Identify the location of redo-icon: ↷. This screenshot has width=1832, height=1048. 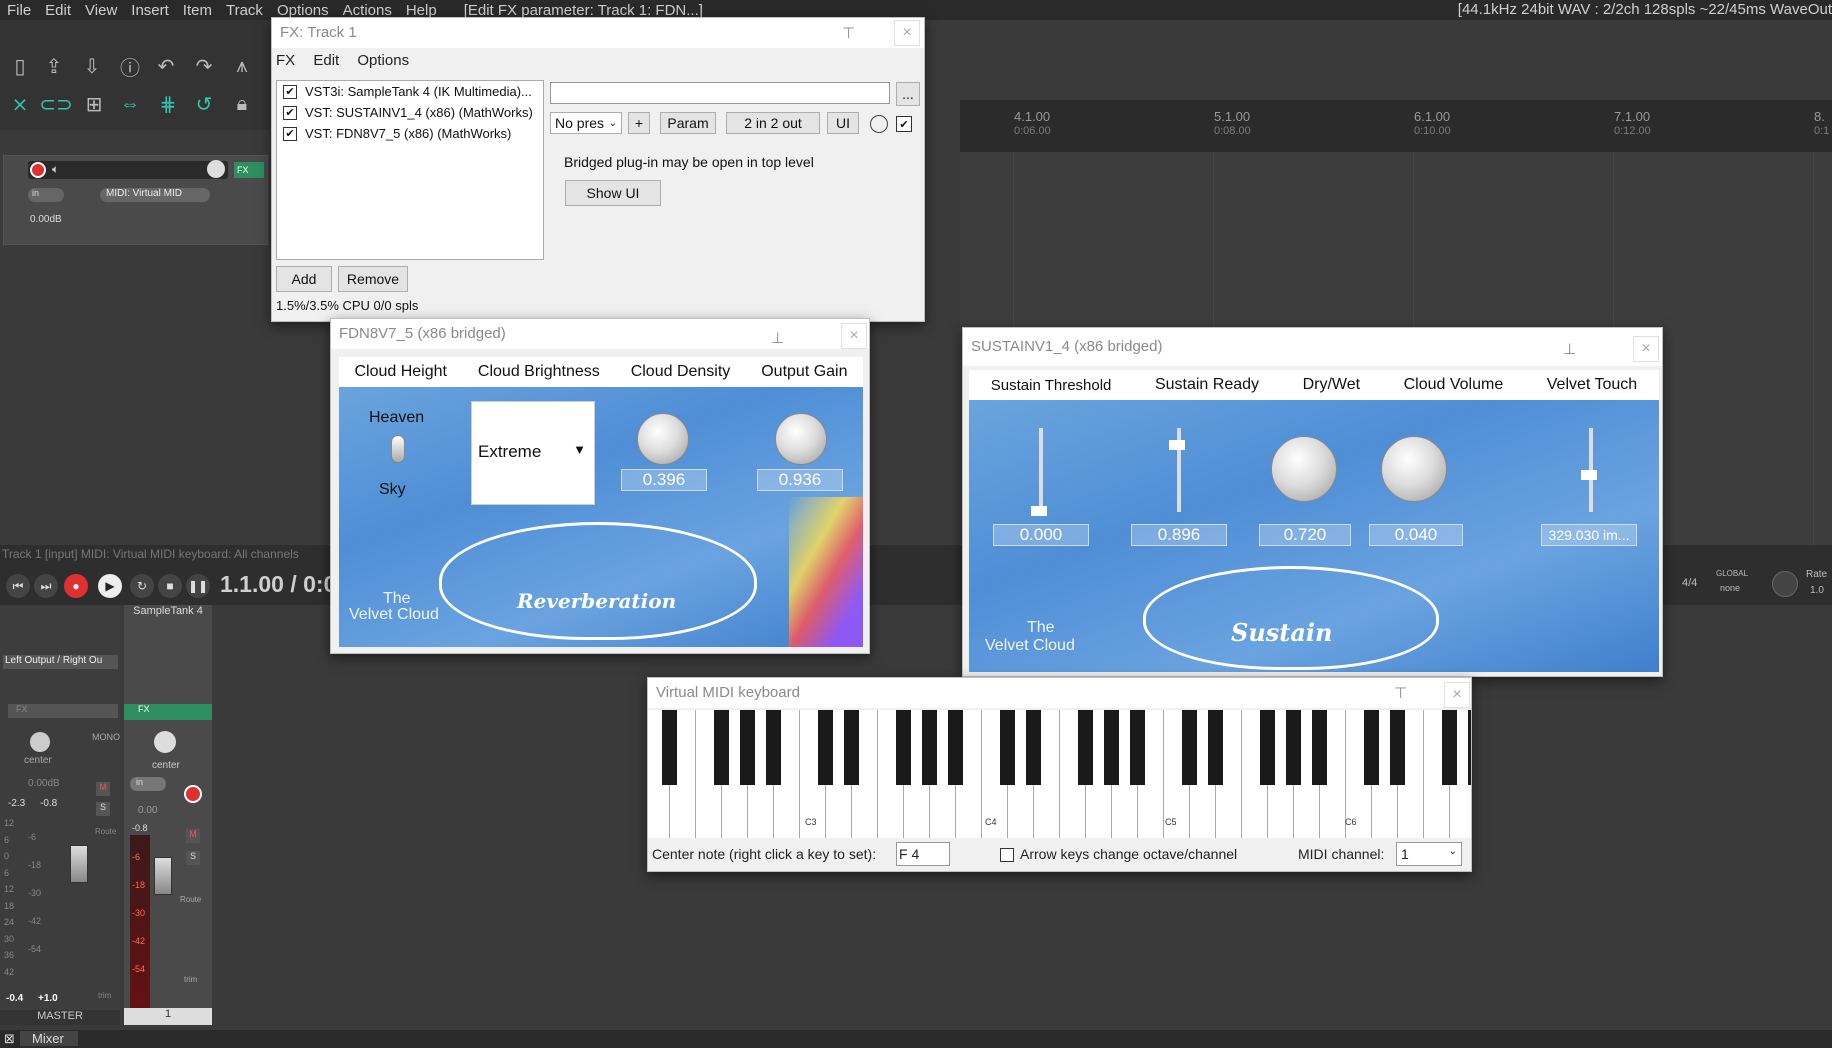
(204, 66).